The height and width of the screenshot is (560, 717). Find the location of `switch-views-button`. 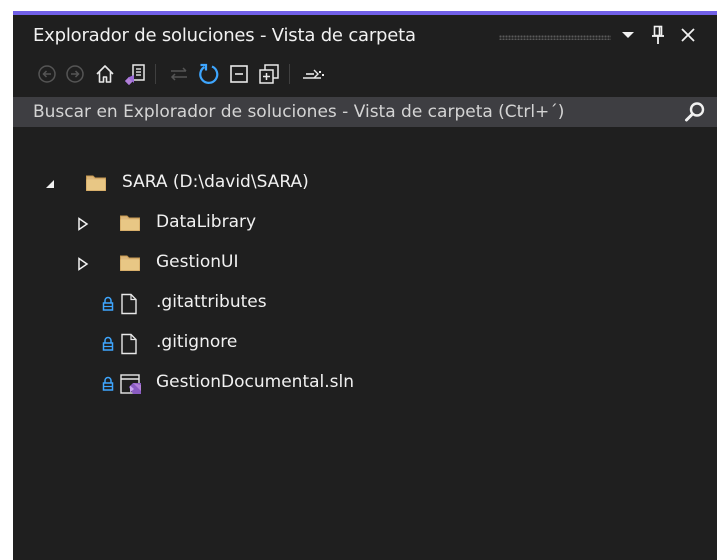

switch-views-button is located at coordinates (135, 74).